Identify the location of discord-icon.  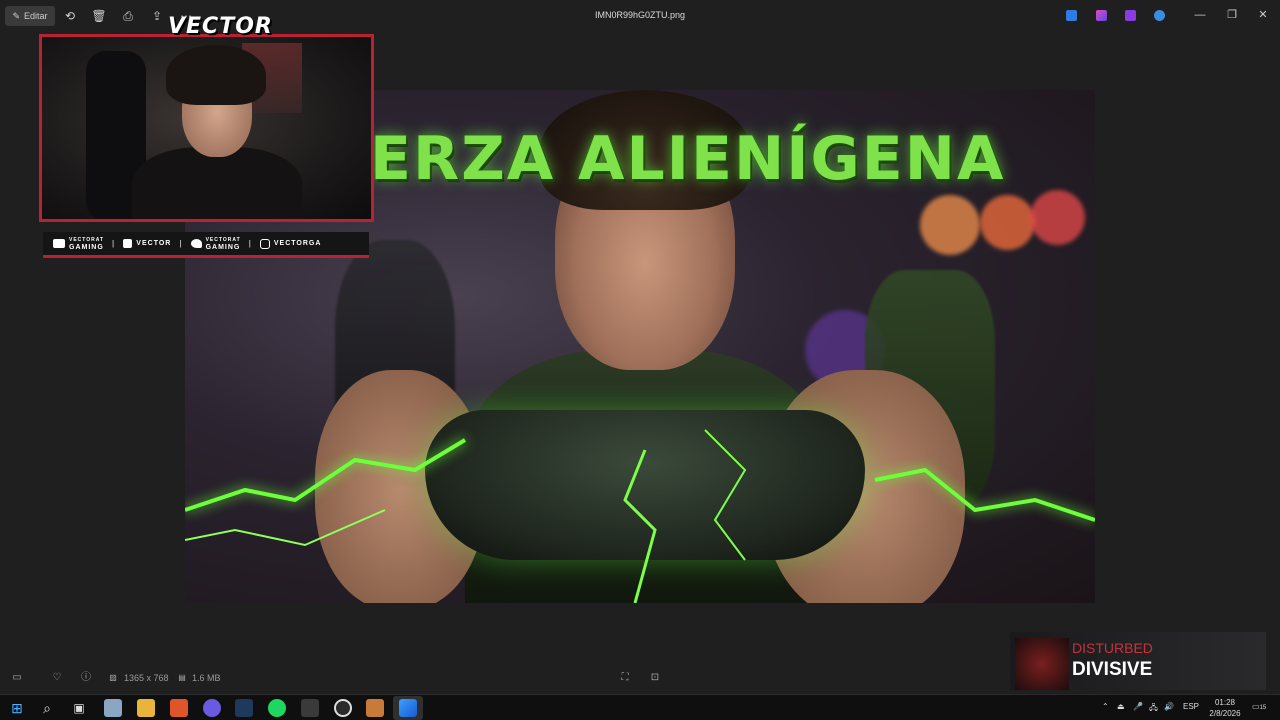
(212, 708).